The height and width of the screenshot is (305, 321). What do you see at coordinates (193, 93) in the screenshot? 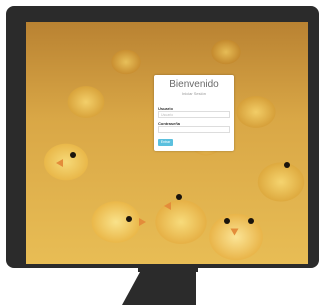
I see `login-subtitle: Iniciar Sesión` at bounding box center [193, 93].